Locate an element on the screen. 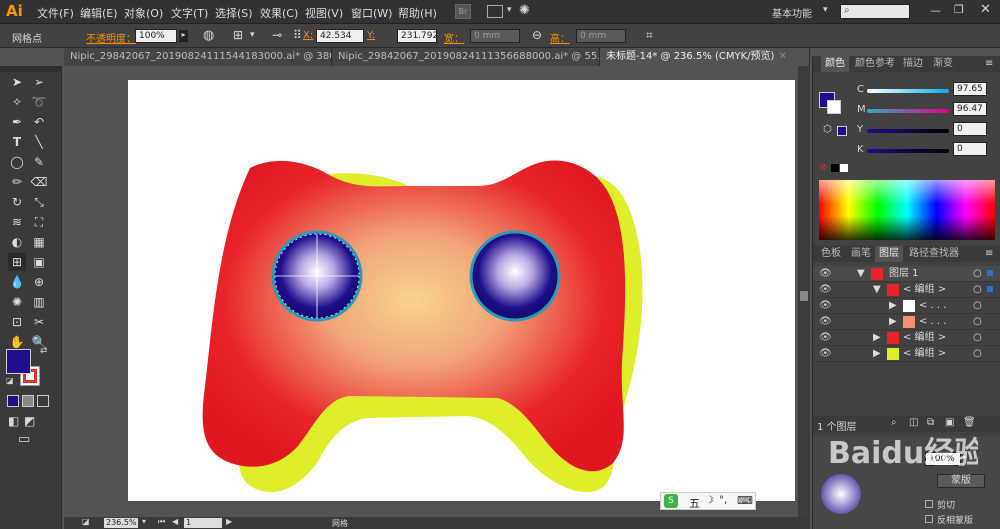 The image size is (1000, 529). new-sublayer-icon: ⧉ is located at coordinates (930, 422).